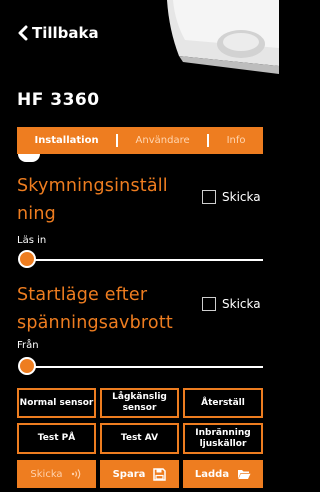 The image size is (320, 492). Describe the element at coordinates (92, 200) in the screenshot. I see `dusk-setting-title: Skymningsinställ ning` at that location.